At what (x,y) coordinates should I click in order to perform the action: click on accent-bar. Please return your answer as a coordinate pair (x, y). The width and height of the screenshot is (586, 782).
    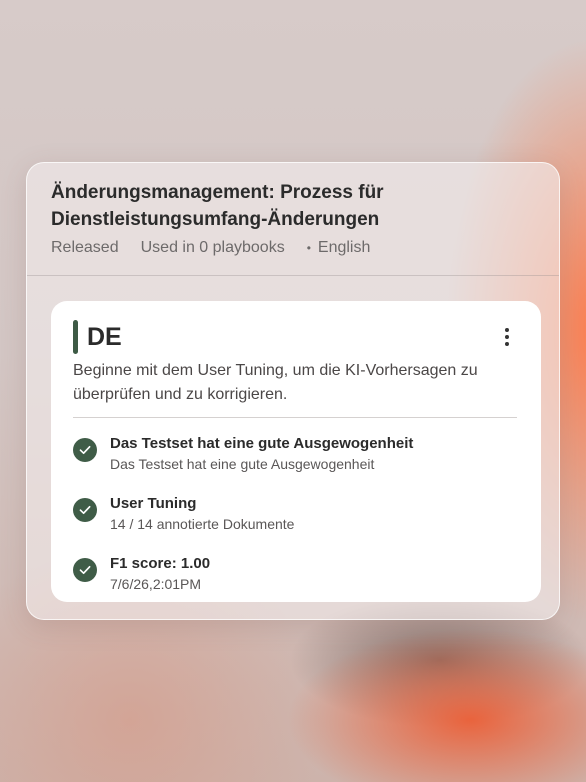
    Looking at the image, I should click on (75, 337).